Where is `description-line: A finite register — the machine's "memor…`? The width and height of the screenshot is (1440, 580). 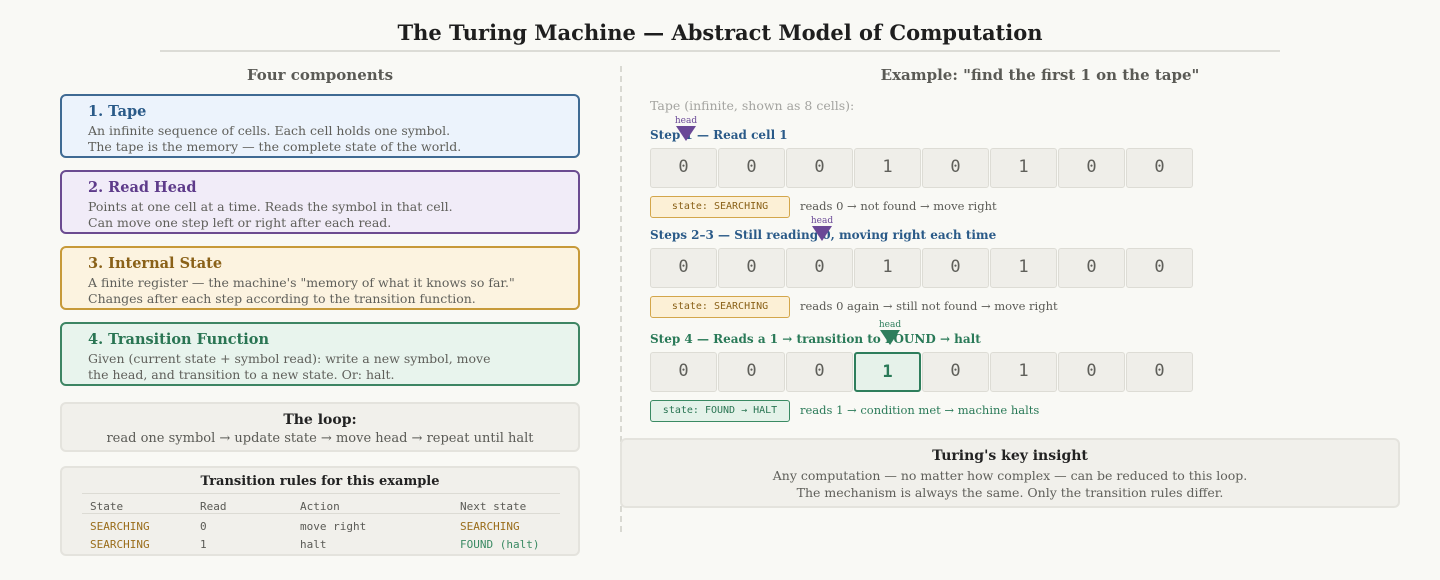
description-line: A finite register — the machine's "memor… is located at coordinates (301, 282).